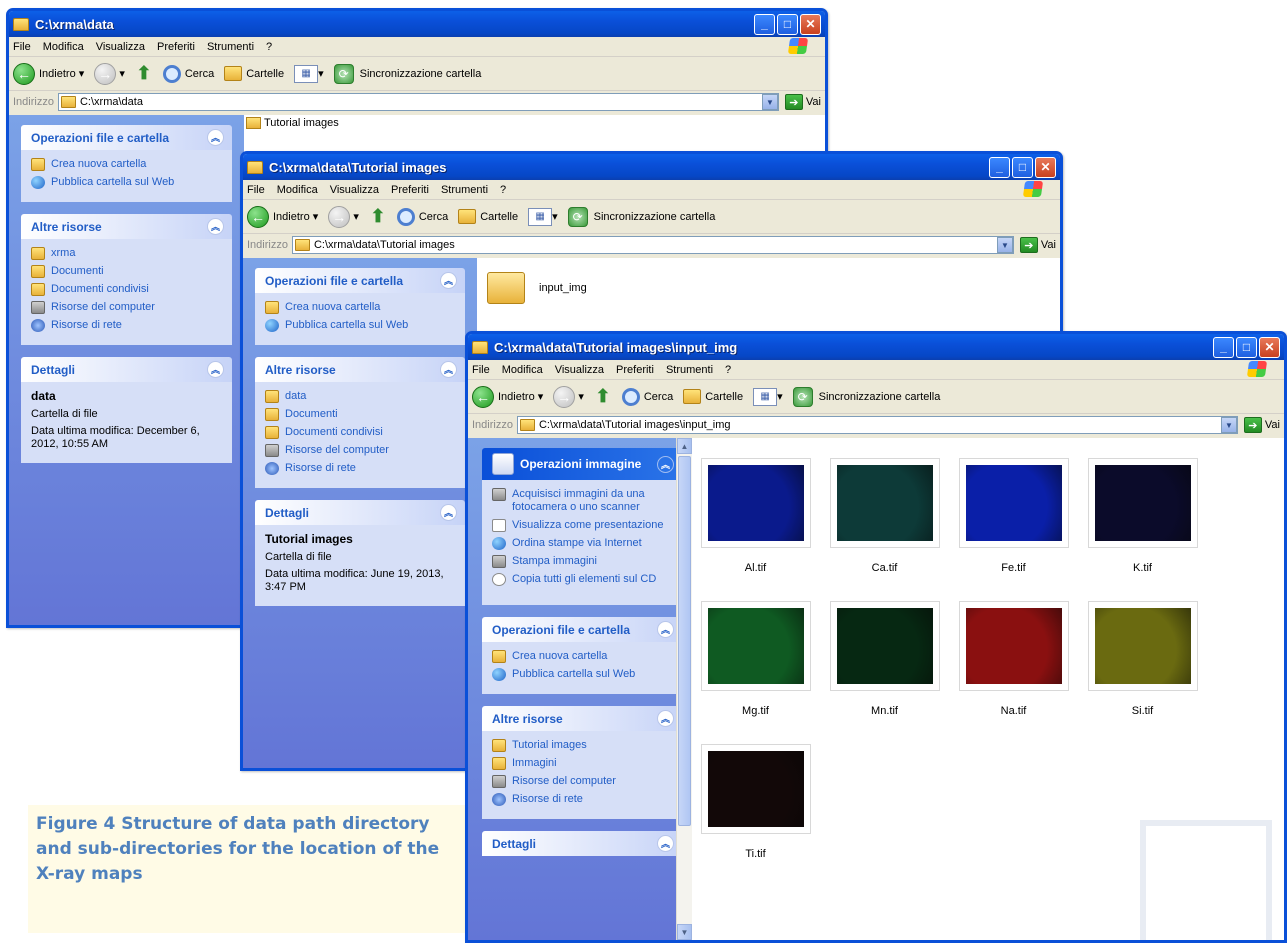 The image size is (1287, 943). Describe the element at coordinates (582, 561) in the screenshot. I see `task-print-images: Stampa immagini` at that location.